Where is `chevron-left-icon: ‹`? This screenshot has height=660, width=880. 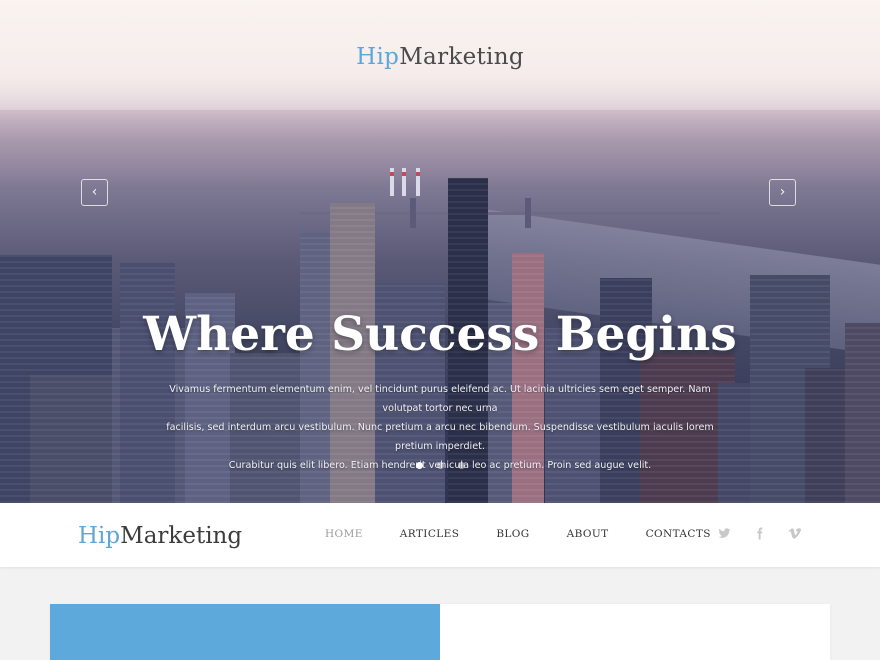 chevron-left-icon: ‹ is located at coordinates (94, 192).